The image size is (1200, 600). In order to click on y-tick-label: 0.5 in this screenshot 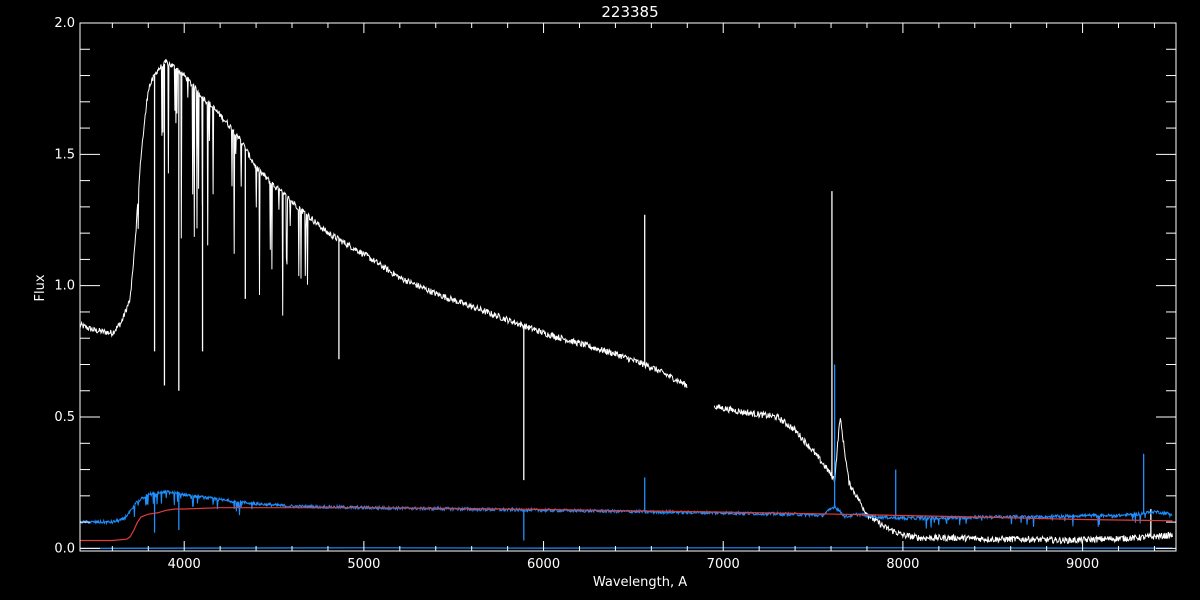, I will do `click(64, 417)`.